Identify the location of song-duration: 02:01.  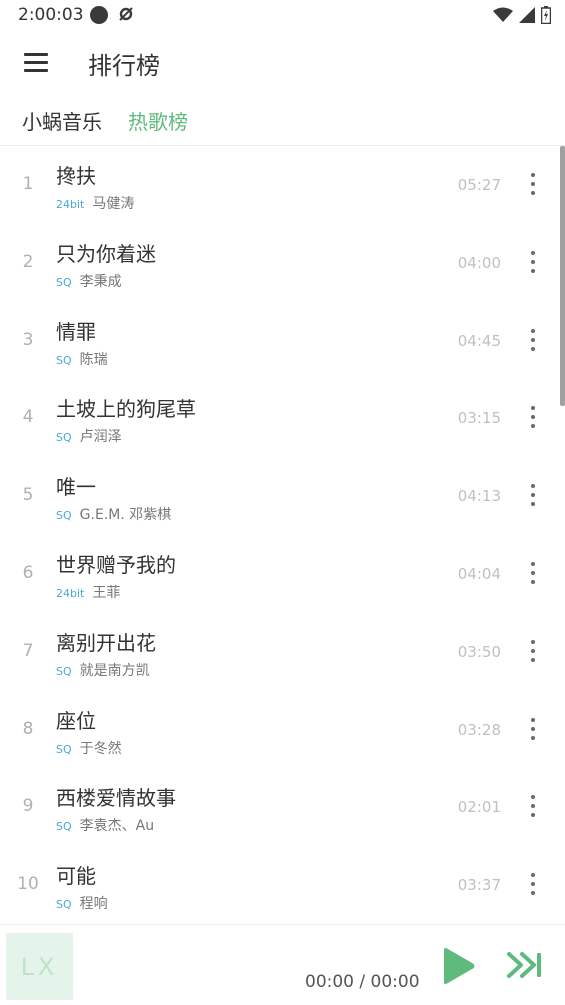
(479, 807).